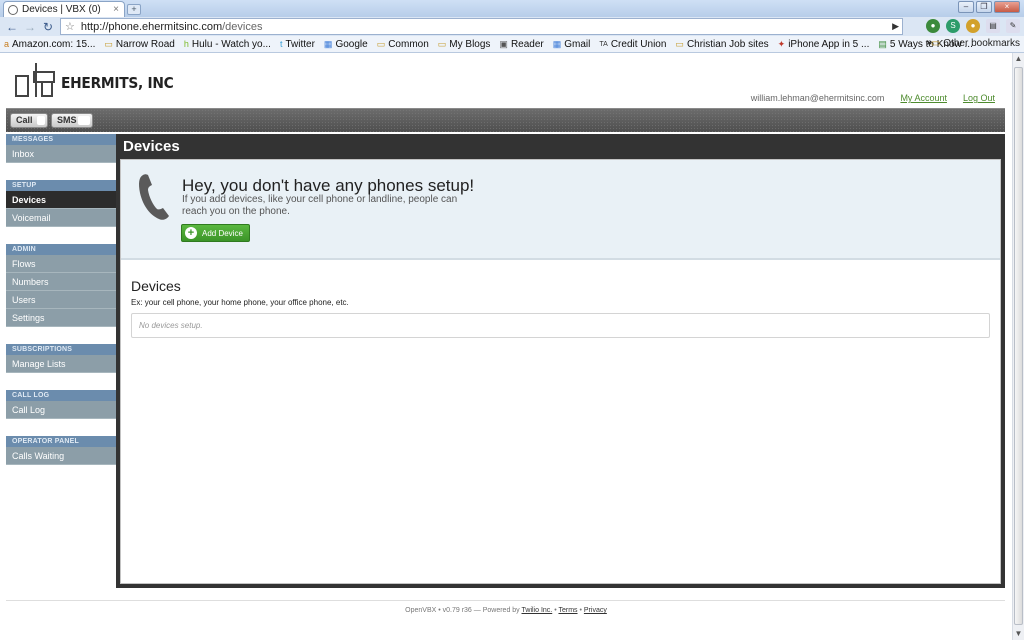  I want to click on sidebar-heading-messages: MESSAGES, so click(61, 139).